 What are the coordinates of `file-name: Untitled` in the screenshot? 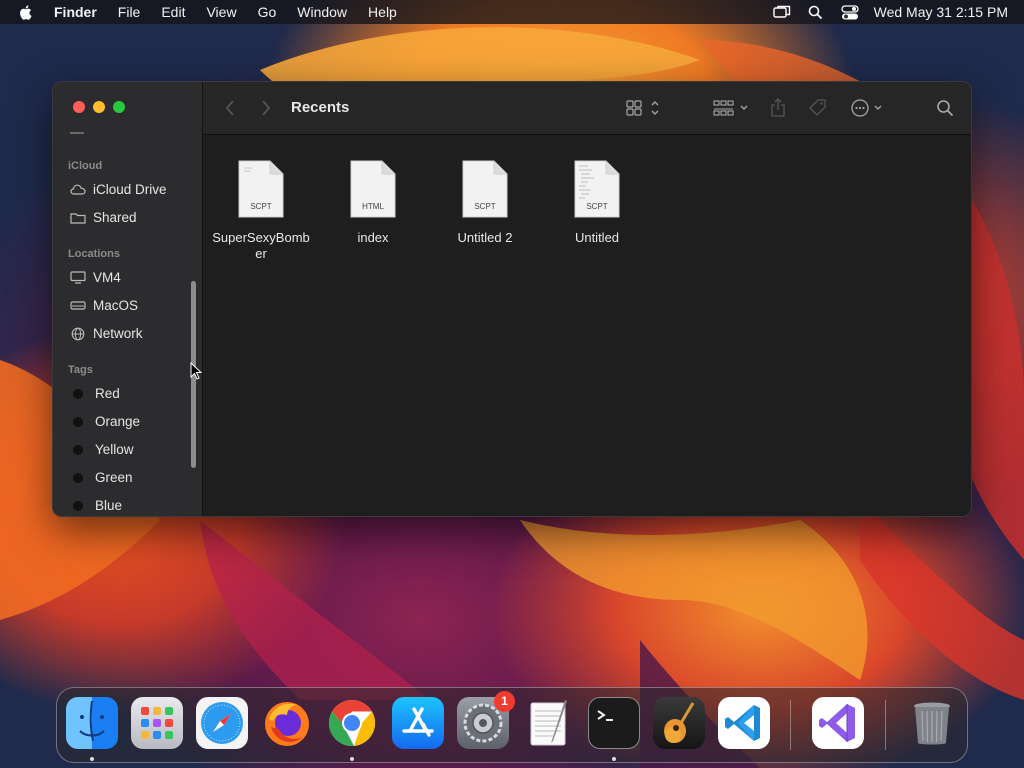 It's located at (597, 237).